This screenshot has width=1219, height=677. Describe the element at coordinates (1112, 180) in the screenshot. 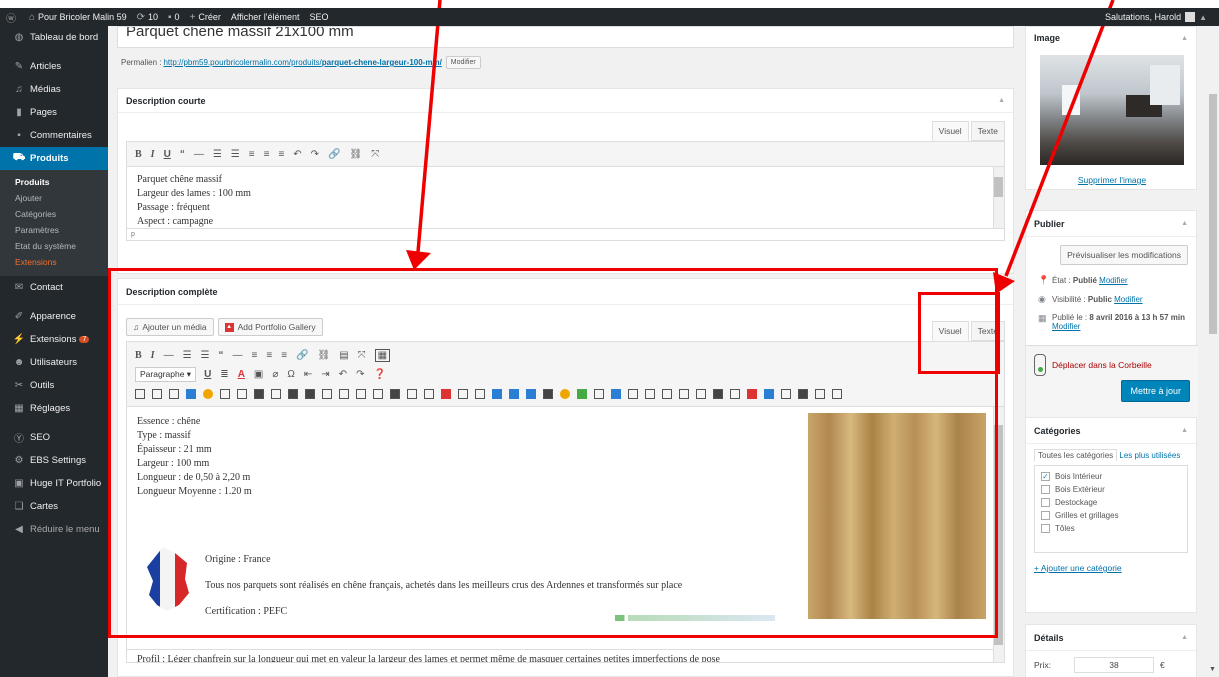

I see `remove-image-link: Supprimer l'image` at that location.